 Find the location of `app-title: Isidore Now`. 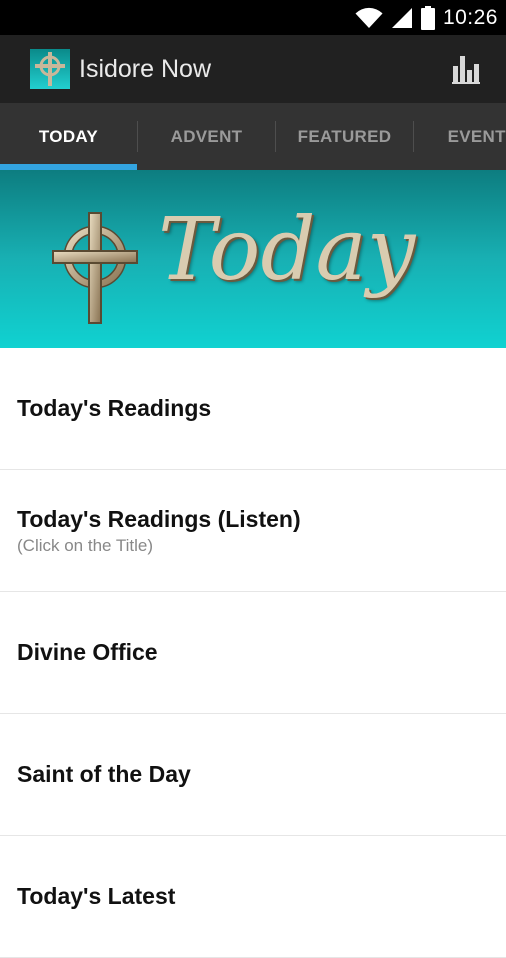

app-title: Isidore Now is located at coordinates (145, 68).